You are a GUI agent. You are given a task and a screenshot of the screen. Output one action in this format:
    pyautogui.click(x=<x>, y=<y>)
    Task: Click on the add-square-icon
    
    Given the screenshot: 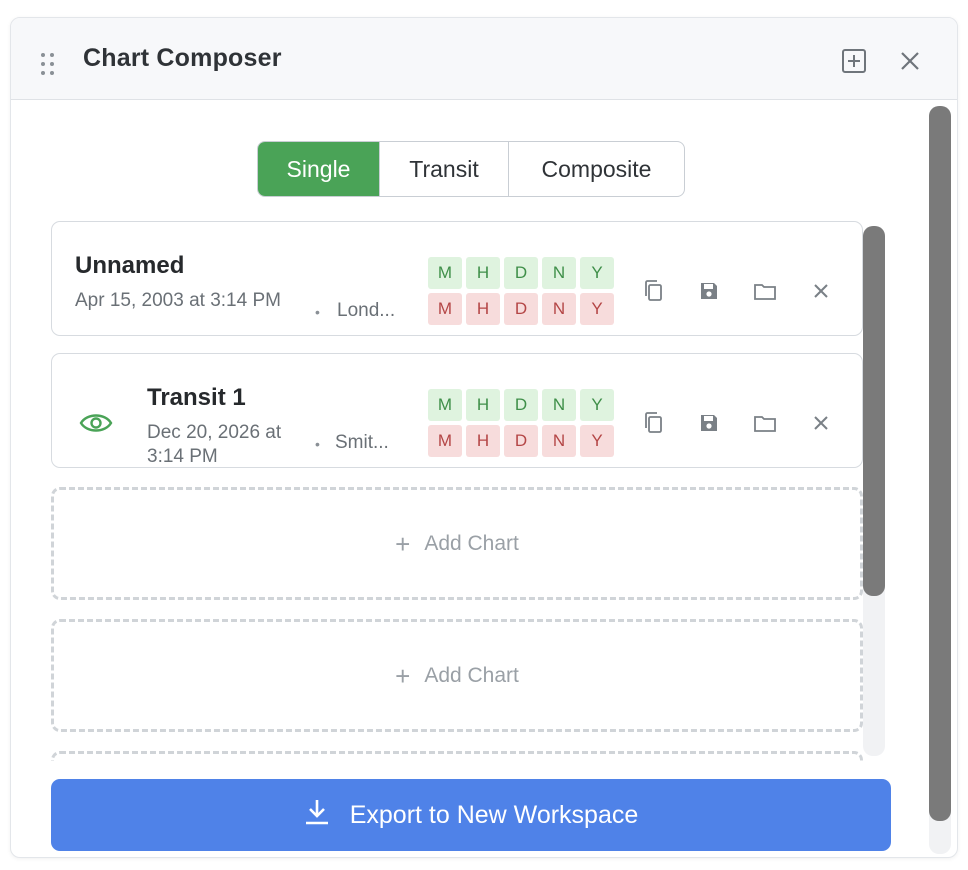 What is the action you would take?
    pyautogui.click(x=854, y=61)
    